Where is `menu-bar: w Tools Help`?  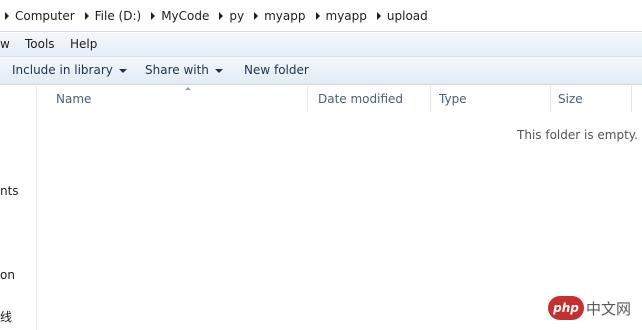
menu-bar: w Tools Help is located at coordinates (321, 45).